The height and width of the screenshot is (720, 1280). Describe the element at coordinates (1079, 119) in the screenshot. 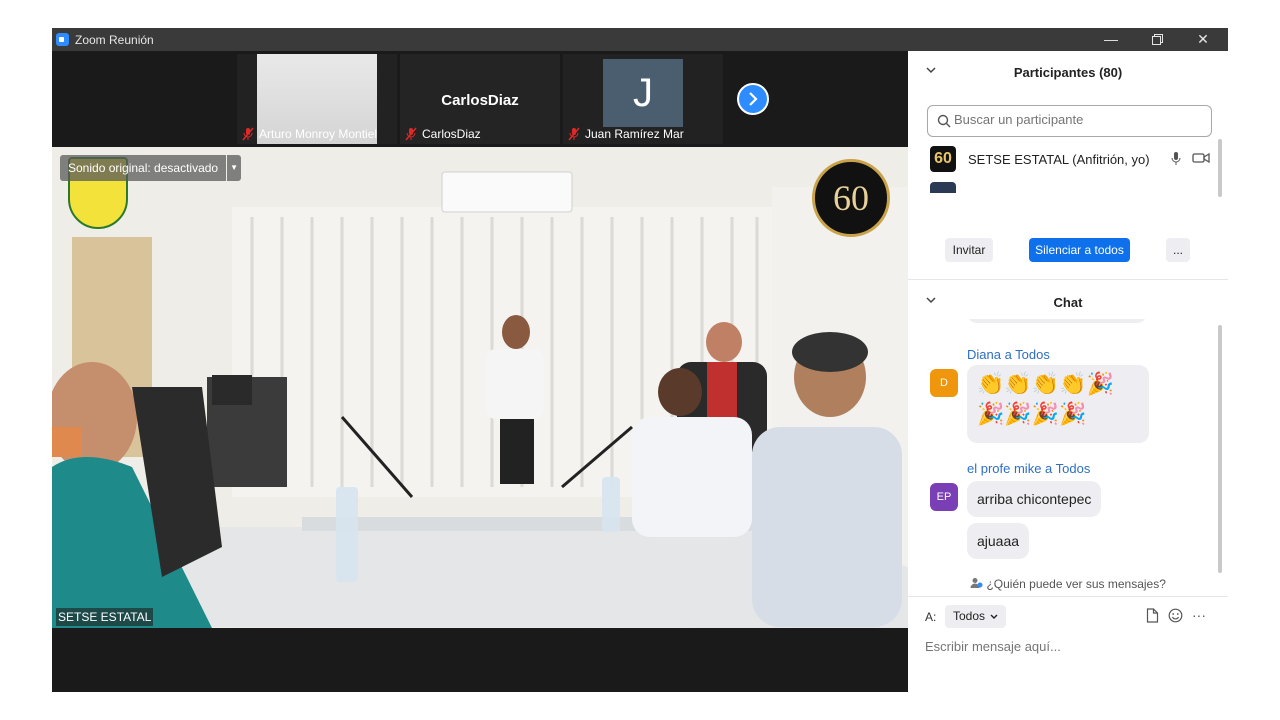

I see `search-input` at that location.